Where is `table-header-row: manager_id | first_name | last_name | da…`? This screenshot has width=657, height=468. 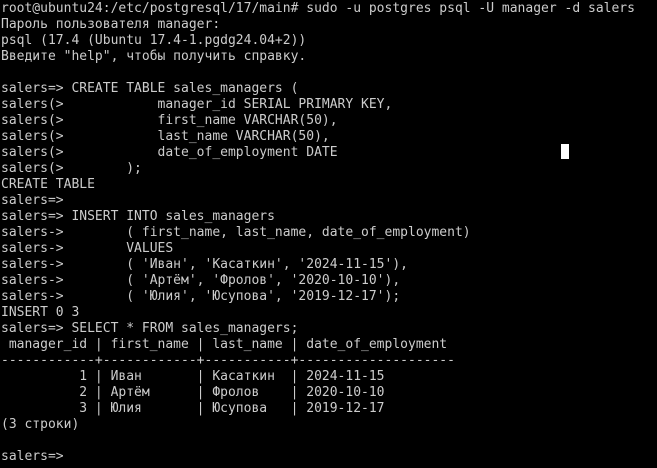 table-header-row: manager_id | first_name | last_name | da… is located at coordinates (224, 344).